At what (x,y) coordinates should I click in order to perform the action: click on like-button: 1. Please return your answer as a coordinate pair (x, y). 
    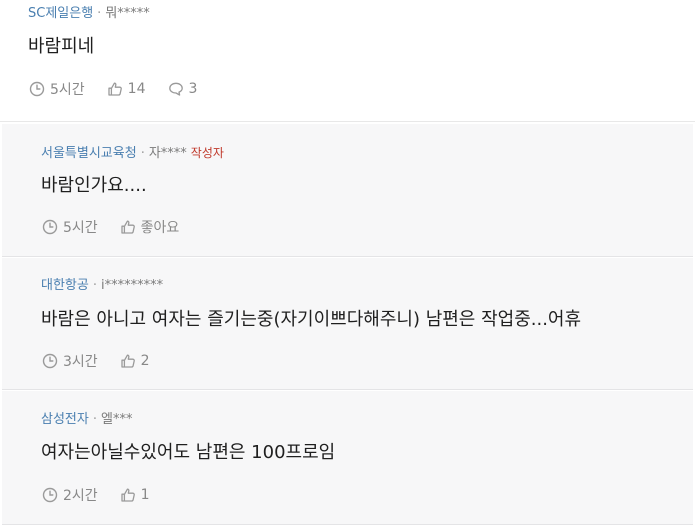
    Looking at the image, I should click on (135, 495).